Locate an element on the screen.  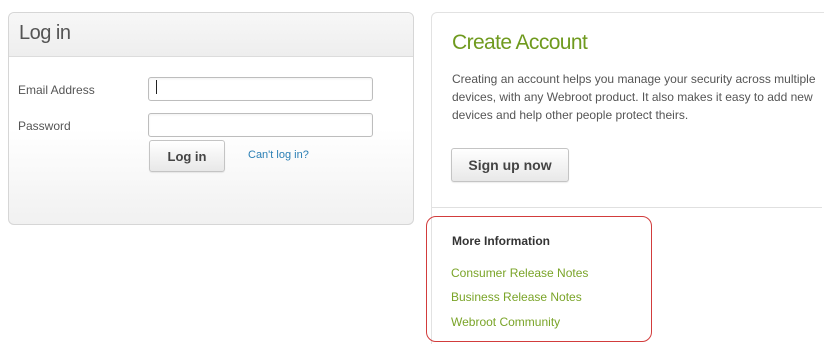
more-info-title: More Information is located at coordinates (501, 241).